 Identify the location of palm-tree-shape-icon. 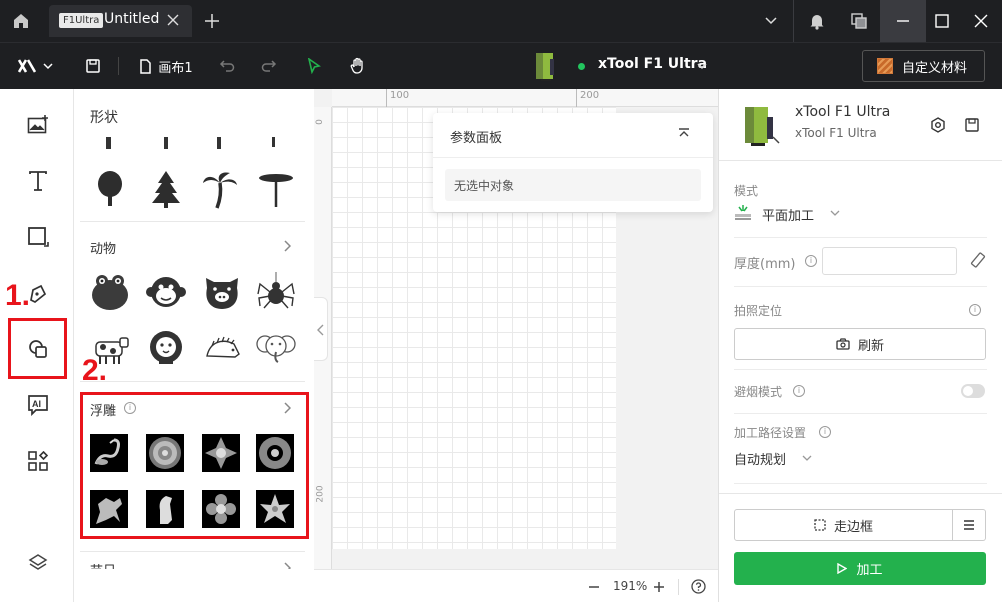
(220, 189).